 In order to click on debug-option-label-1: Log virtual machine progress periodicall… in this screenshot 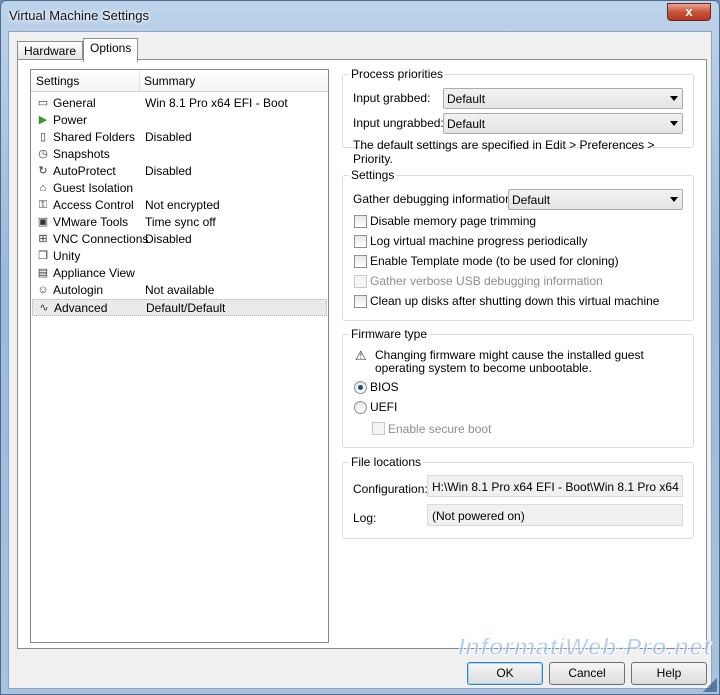, I will do `click(478, 241)`.